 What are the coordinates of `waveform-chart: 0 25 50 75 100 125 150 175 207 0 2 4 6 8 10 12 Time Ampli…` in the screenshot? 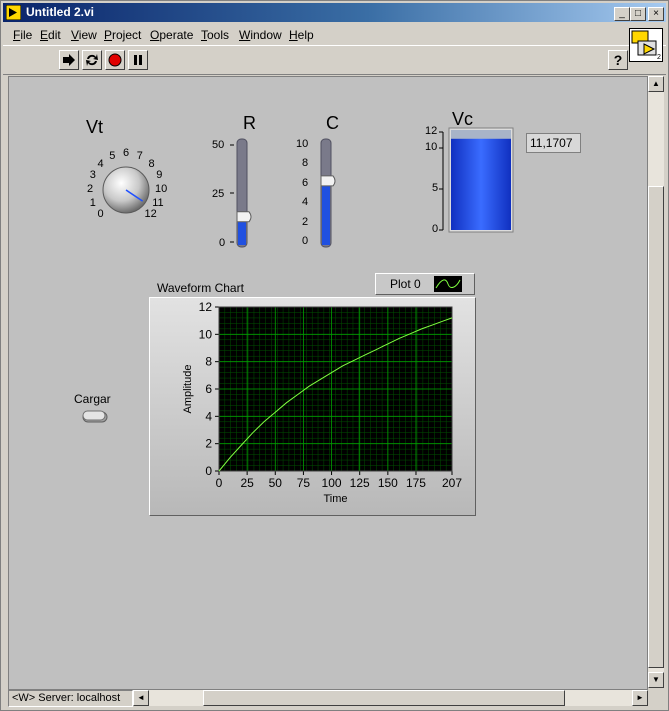 It's located at (311, 405).